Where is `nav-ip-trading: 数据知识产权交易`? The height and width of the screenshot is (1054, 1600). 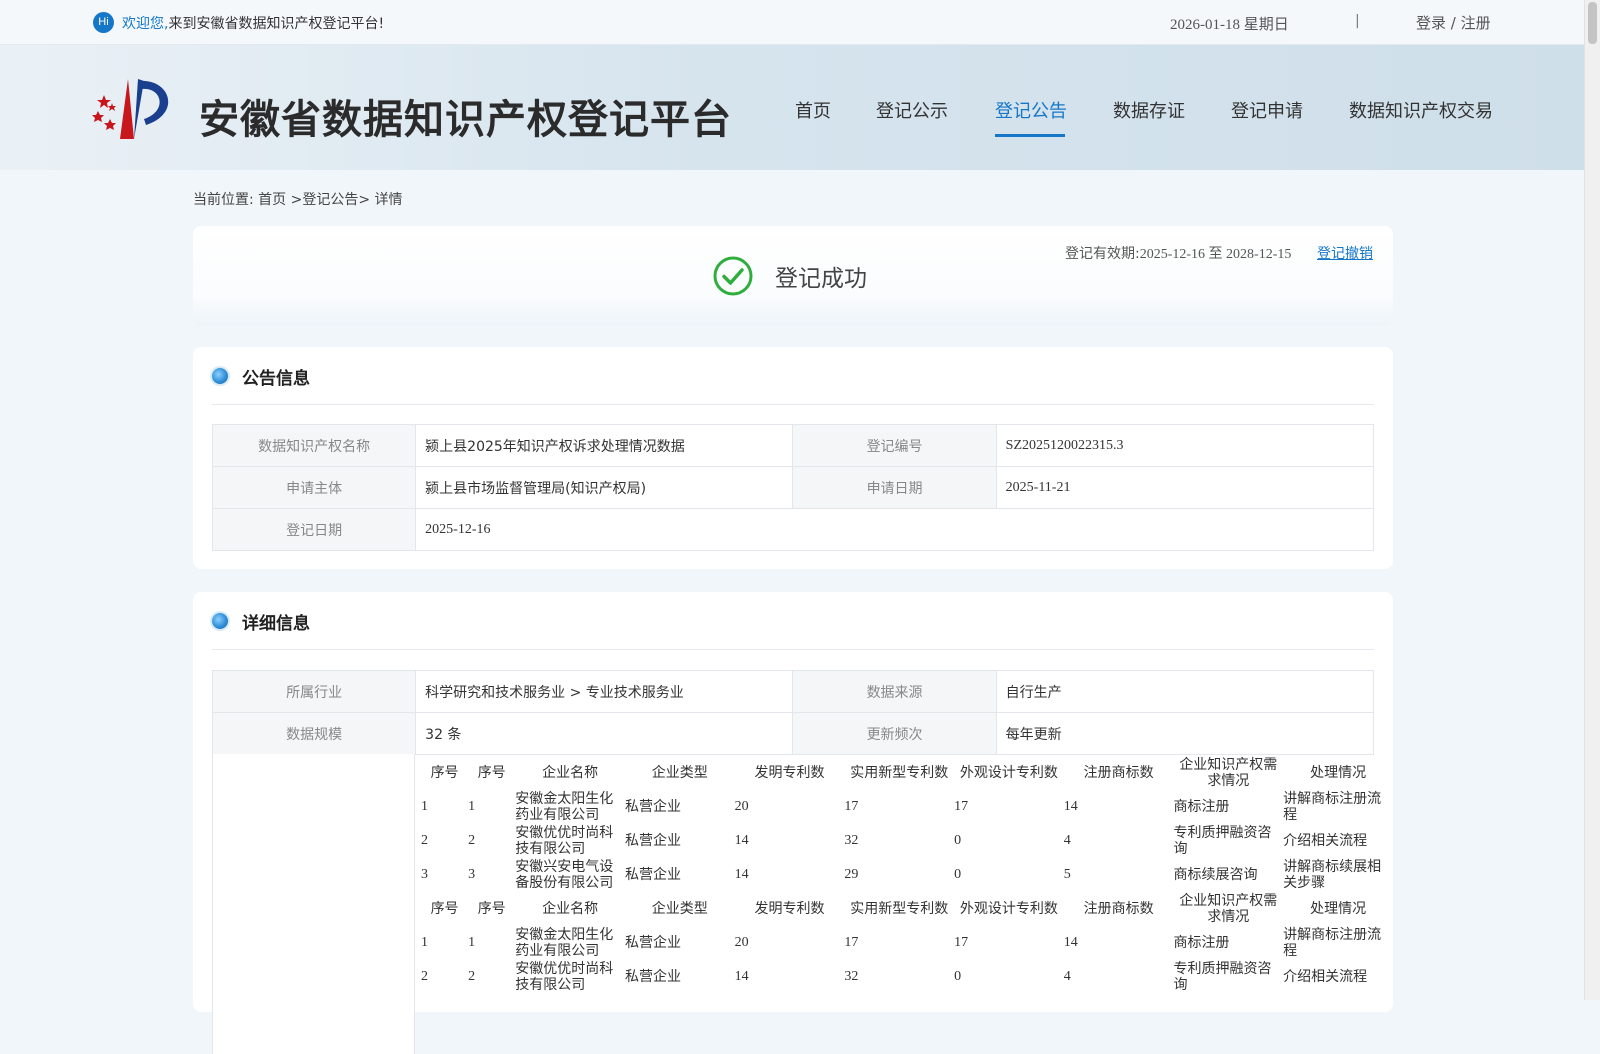
nav-ip-trading: 数据知识产权交易 is located at coordinates (1421, 110).